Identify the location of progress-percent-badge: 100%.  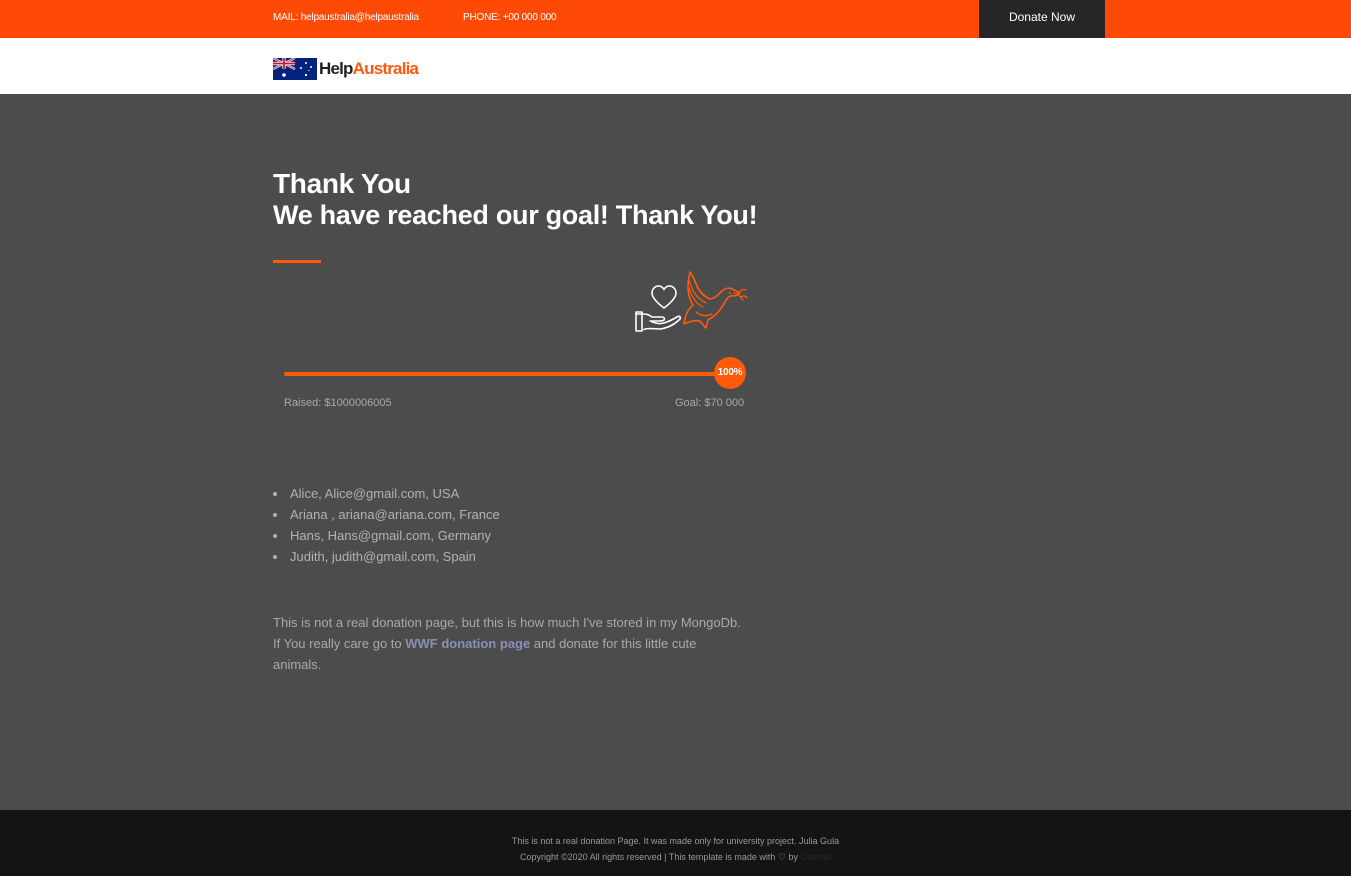
(730, 373).